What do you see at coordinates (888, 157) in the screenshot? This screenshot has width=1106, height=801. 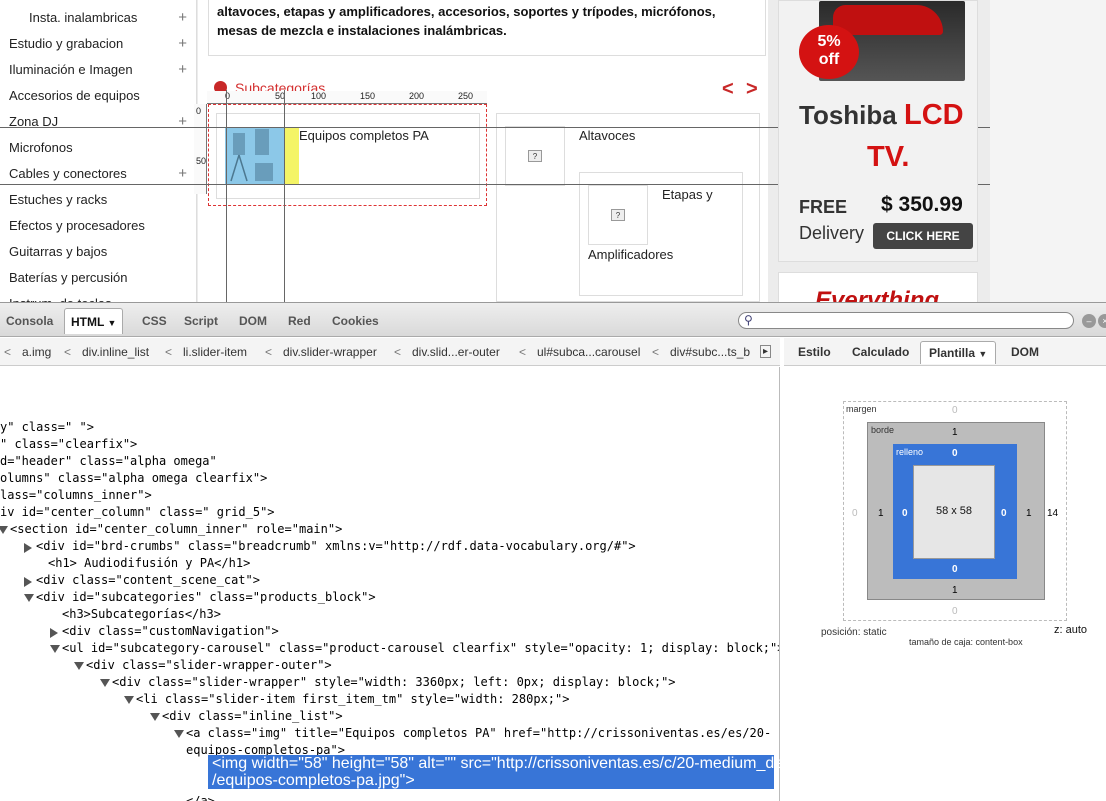 I see `ad-tv-text: TV.` at bounding box center [888, 157].